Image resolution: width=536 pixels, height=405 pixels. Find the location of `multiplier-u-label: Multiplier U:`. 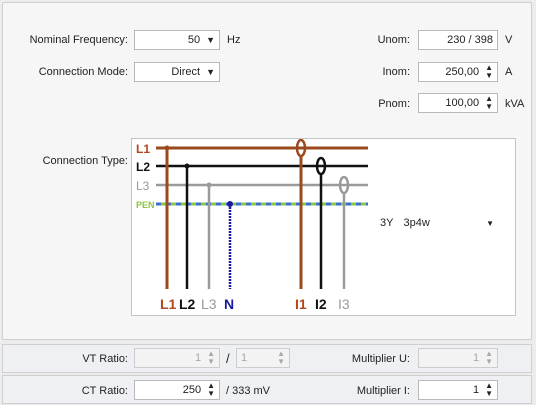

multiplier-u-label: Multiplier U: is located at coordinates (380, 359).